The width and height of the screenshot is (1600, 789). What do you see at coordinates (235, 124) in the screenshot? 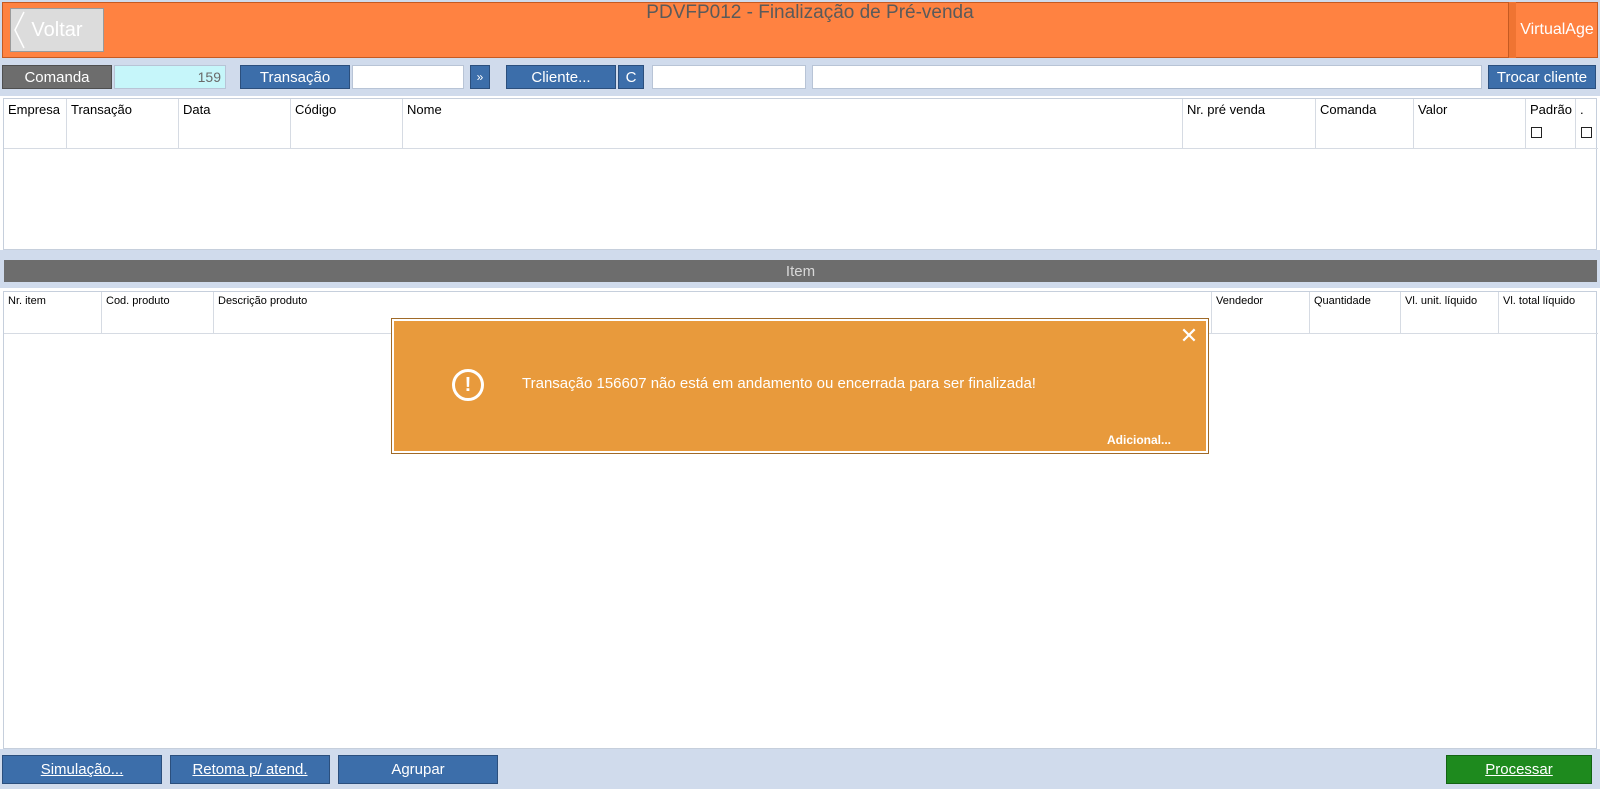
I see `col-data: Data` at bounding box center [235, 124].